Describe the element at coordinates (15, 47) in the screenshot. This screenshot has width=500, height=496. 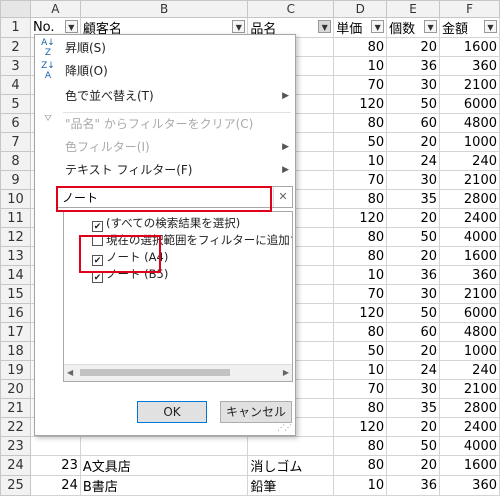
I see `row-header: 2` at that location.